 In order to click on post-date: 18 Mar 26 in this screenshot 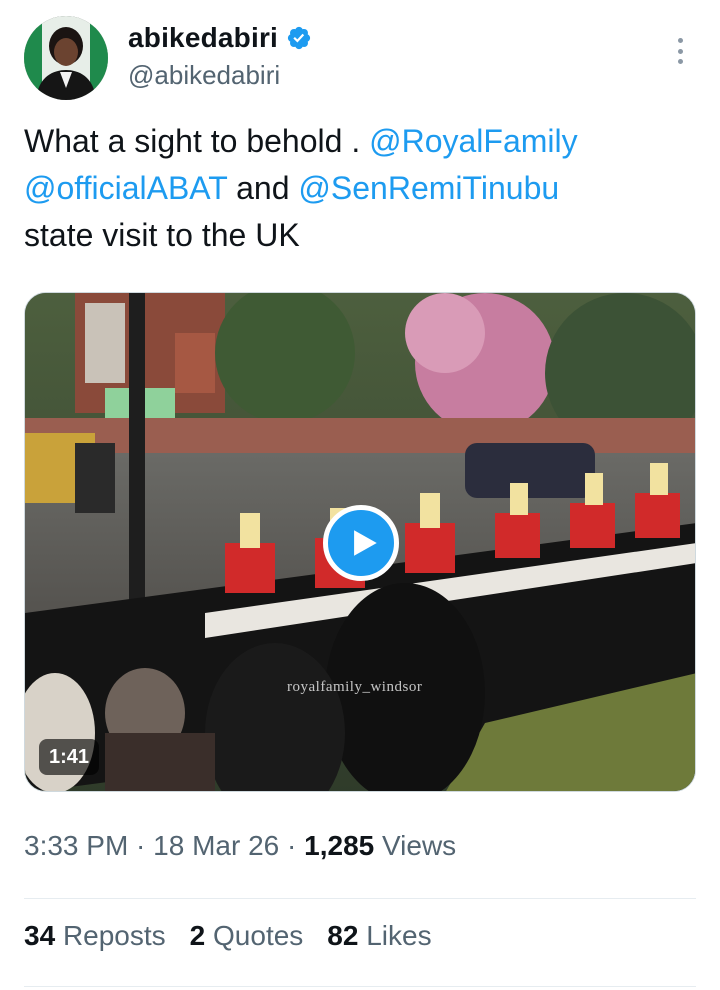, I will do `click(216, 845)`.